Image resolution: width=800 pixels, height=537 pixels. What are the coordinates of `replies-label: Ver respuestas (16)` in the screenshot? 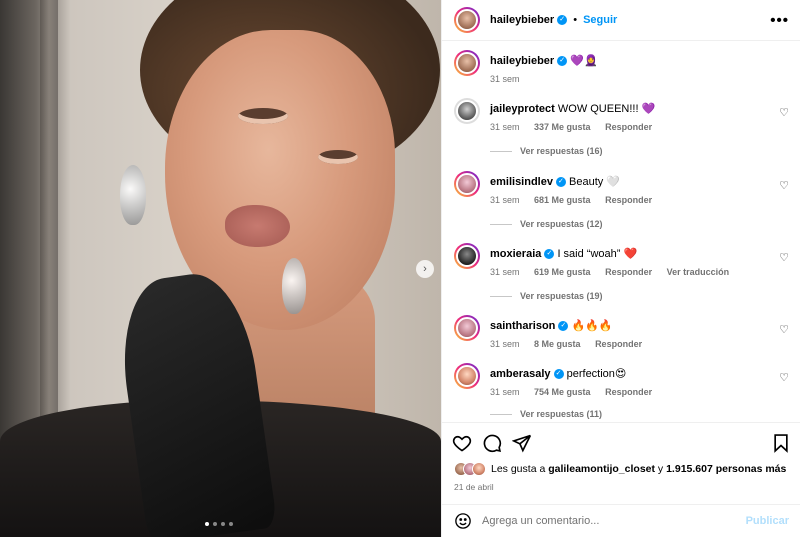 It's located at (561, 151).